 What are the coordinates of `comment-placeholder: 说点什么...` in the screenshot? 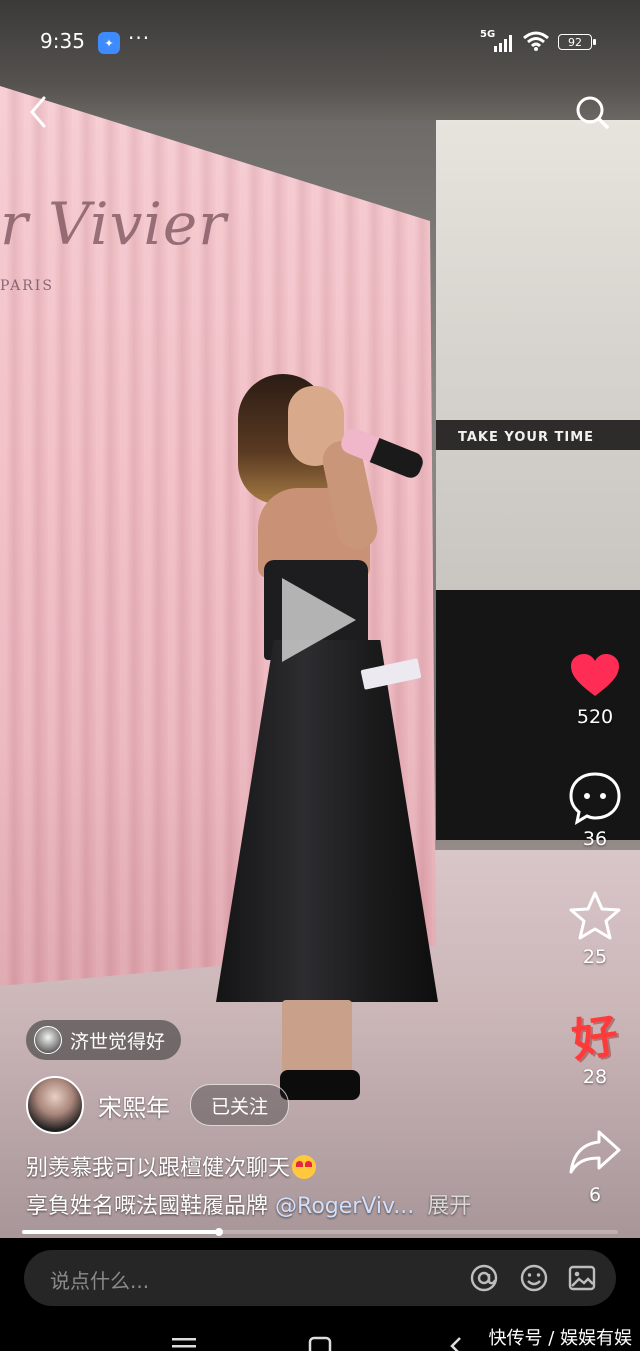 It's located at (100, 1281).